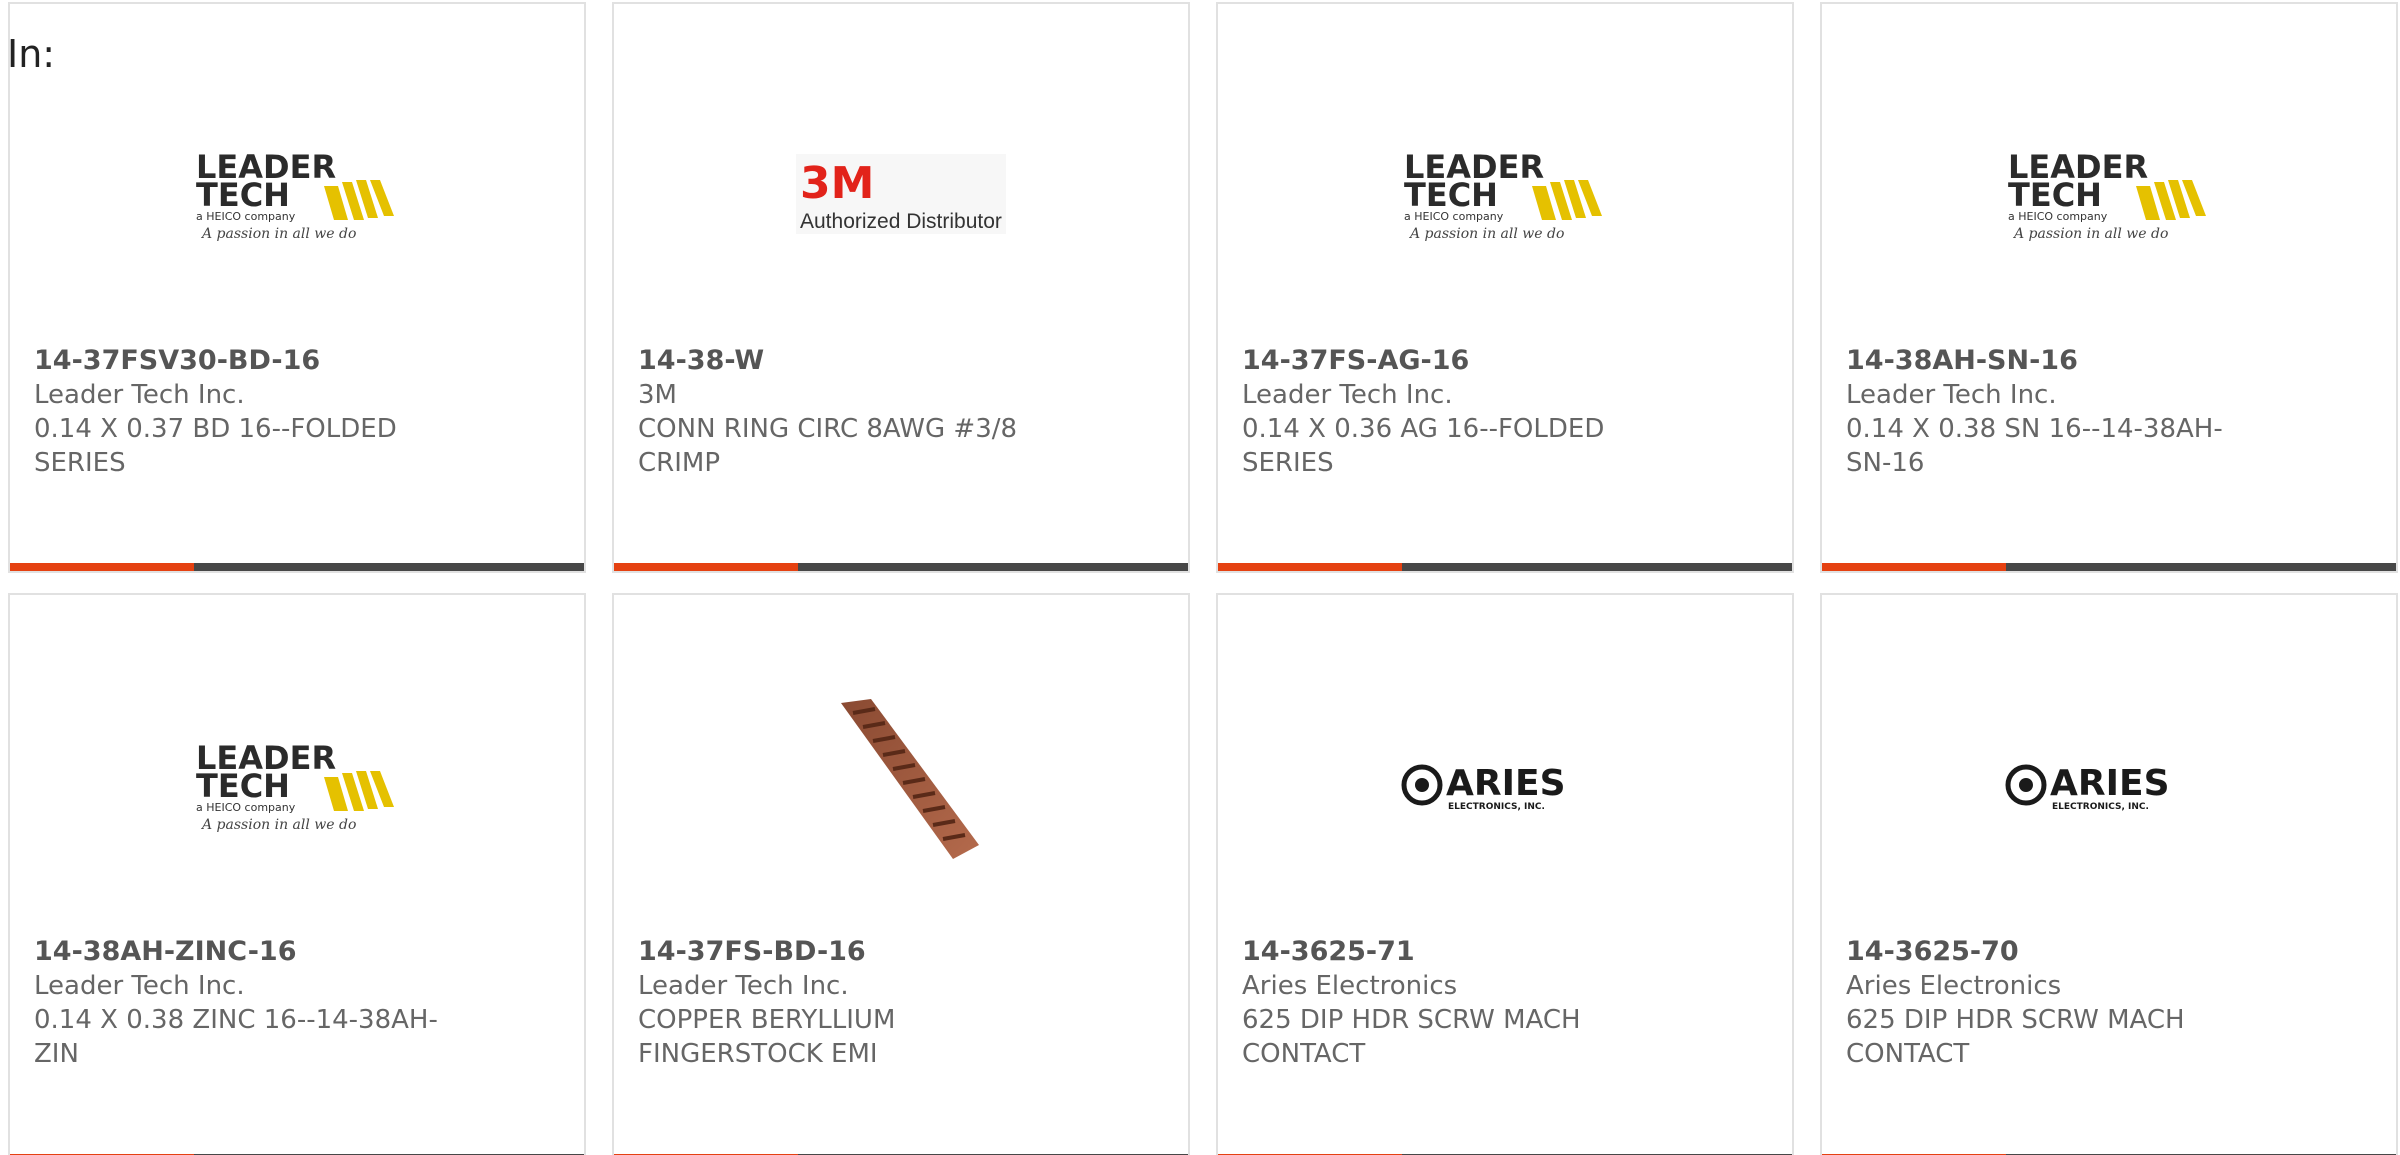  Describe the element at coordinates (901, 221) in the screenshot. I see `3m-caption: Authorized Distributor` at that location.